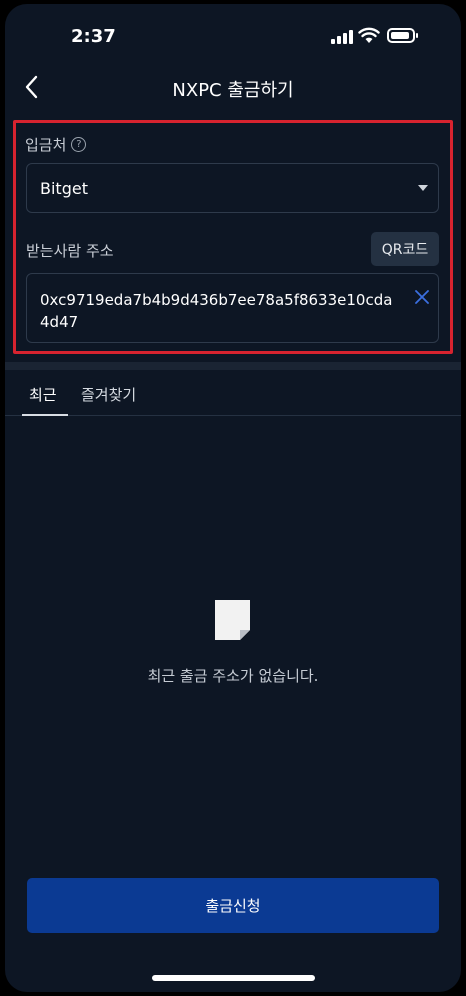  Describe the element at coordinates (233, 676) in the screenshot. I see `empty-state-message: 최근 출금 주소가 없습니다.` at that location.